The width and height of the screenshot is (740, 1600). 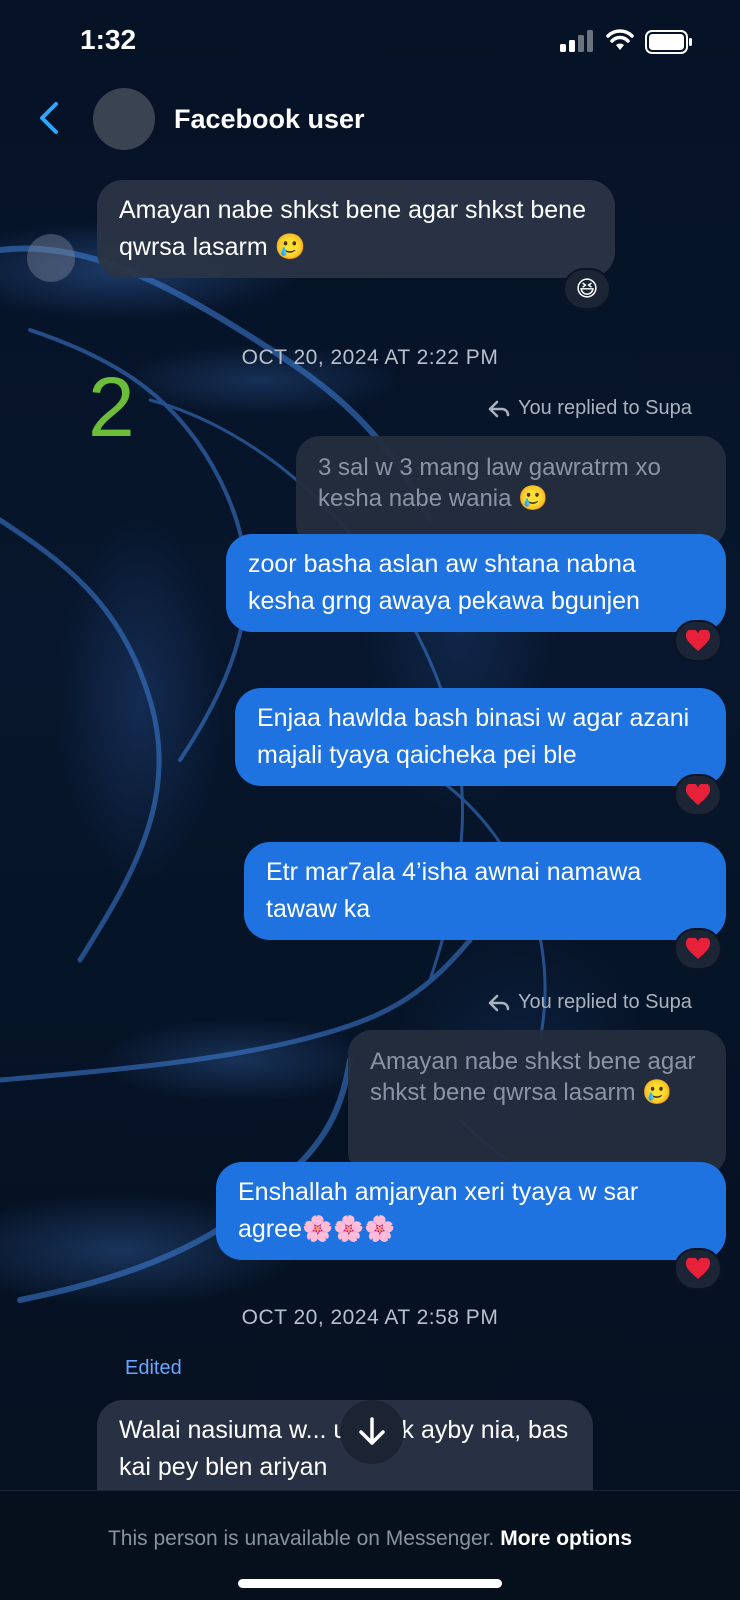 What do you see at coordinates (111, 407) in the screenshot?
I see `annotation-number: 2` at bounding box center [111, 407].